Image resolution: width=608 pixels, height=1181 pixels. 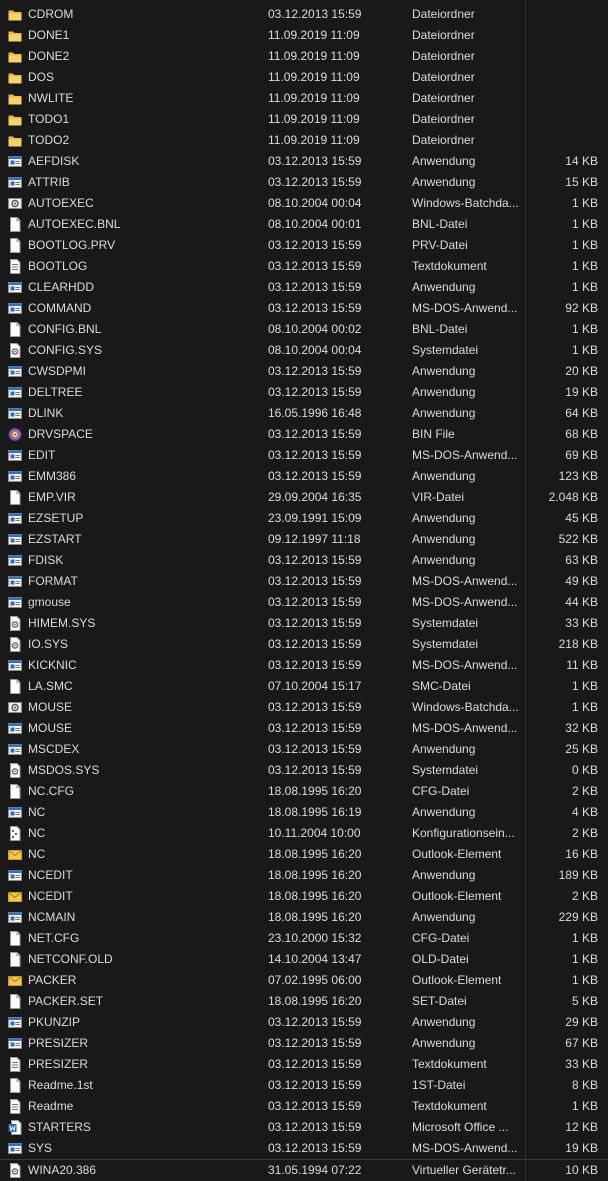 I want to click on file-type: BIN File, so click(x=433, y=434).